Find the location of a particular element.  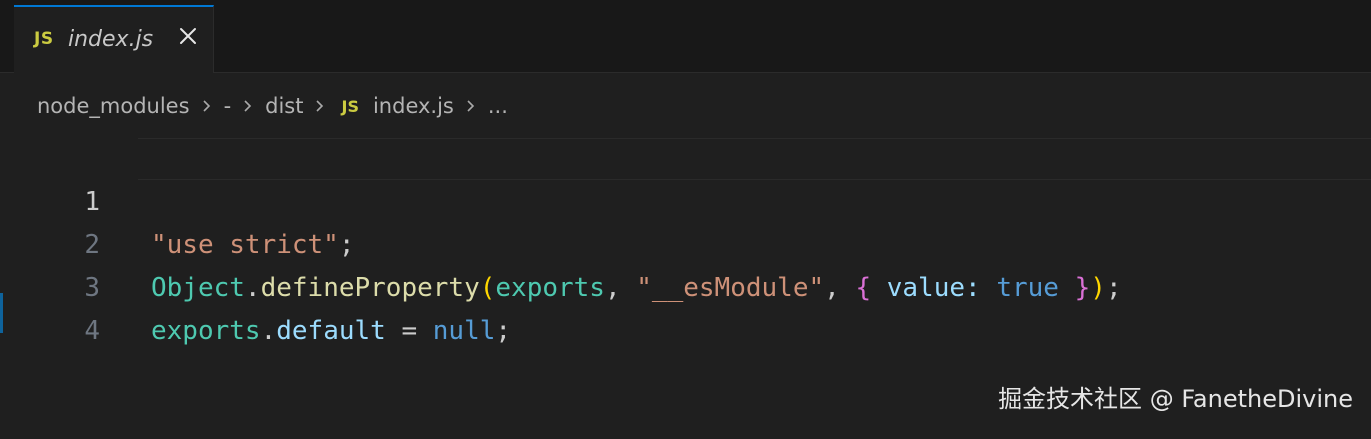

tab-index-js: JS index.js is located at coordinates (114, 39).